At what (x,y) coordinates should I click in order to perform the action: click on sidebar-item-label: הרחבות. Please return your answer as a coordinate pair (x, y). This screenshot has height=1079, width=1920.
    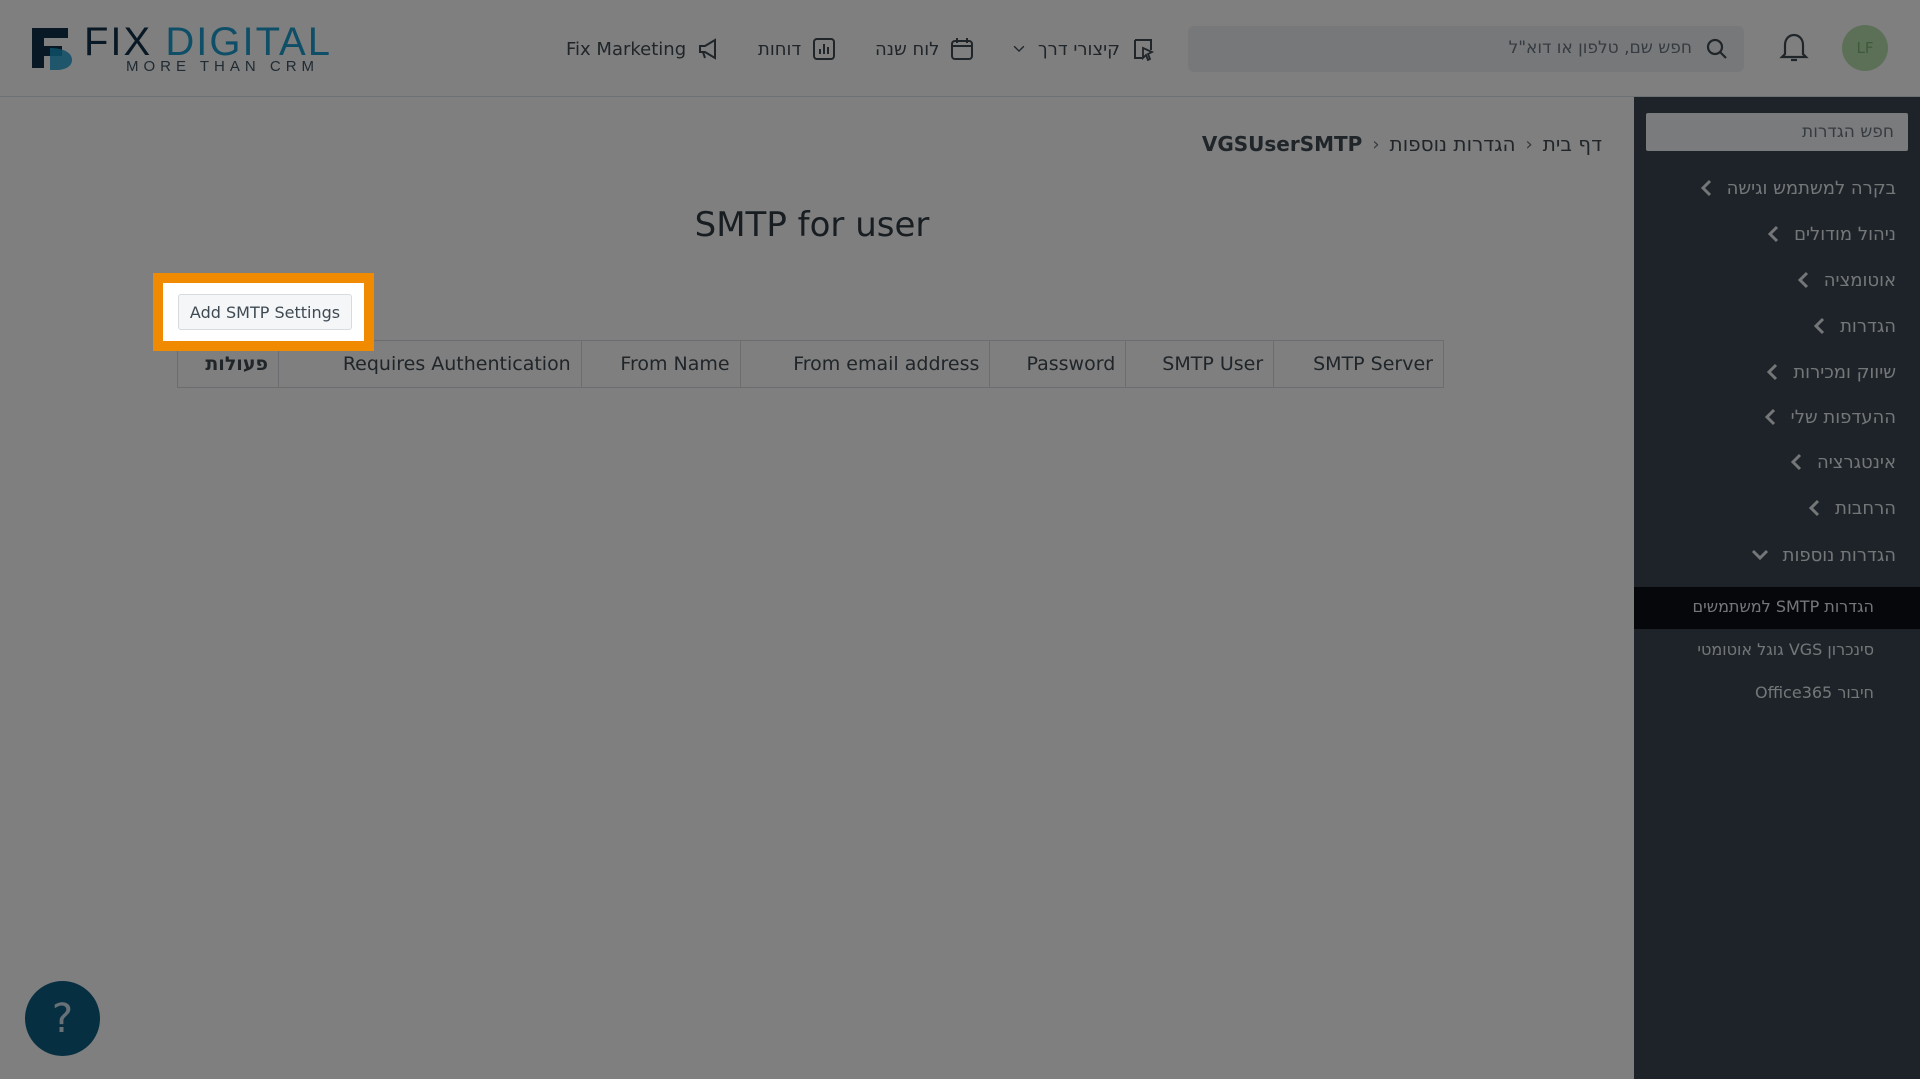
    Looking at the image, I should click on (1865, 508).